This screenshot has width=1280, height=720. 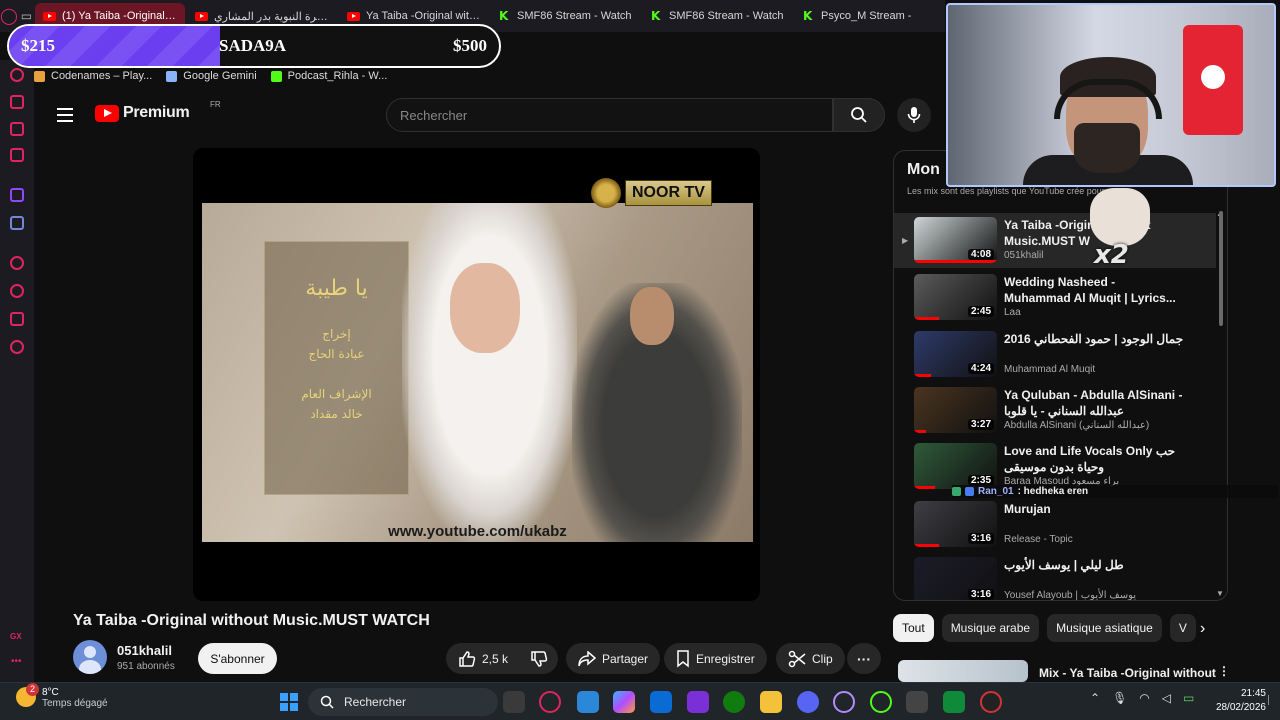 What do you see at coordinates (1253, 693) in the screenshot?
I see `clock-time: 21:45` at bounding box center [1253, 693].